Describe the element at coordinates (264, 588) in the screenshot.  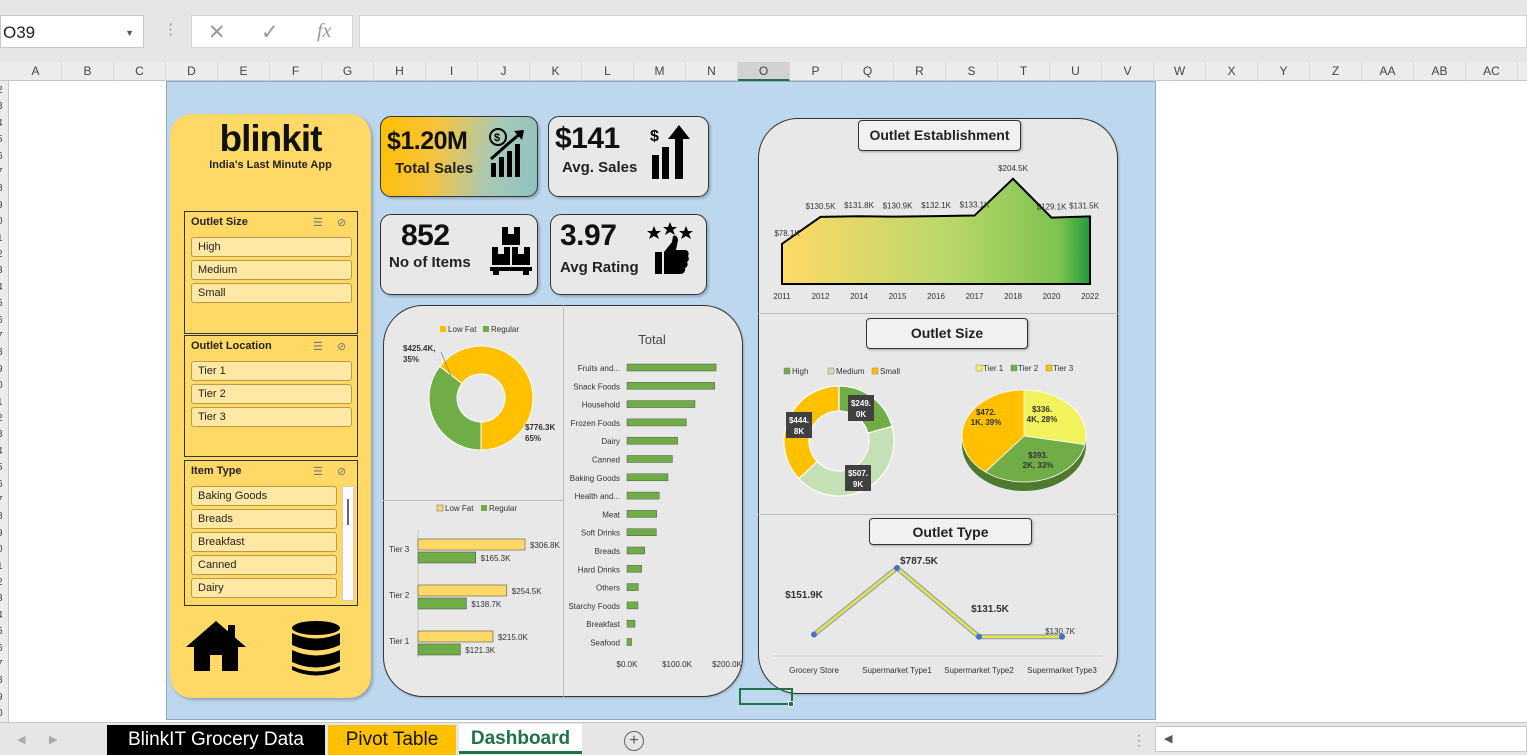
I see `slicer-item-dairy: Dairy` at that location.